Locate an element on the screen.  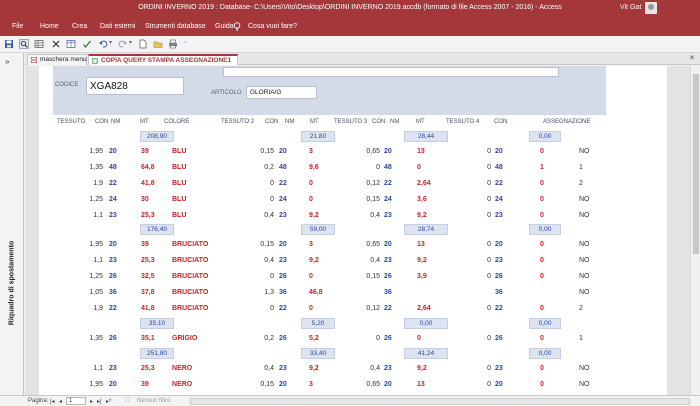
report-title-box is located at coordinates (391, 72).